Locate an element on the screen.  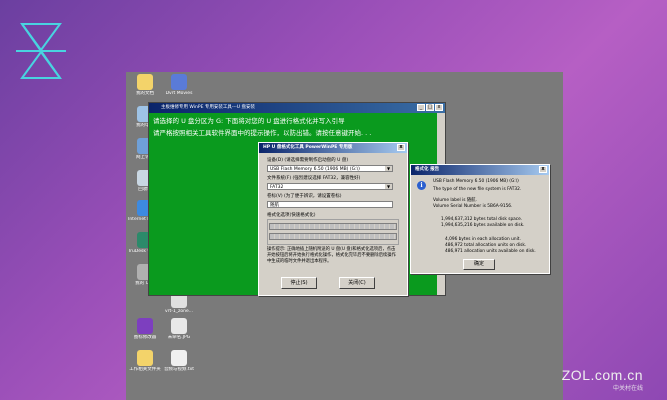
device-select: USB Flash Memory 6.50 (1906 MB) (G:\) ▼ is located at coordinates (330, 168).